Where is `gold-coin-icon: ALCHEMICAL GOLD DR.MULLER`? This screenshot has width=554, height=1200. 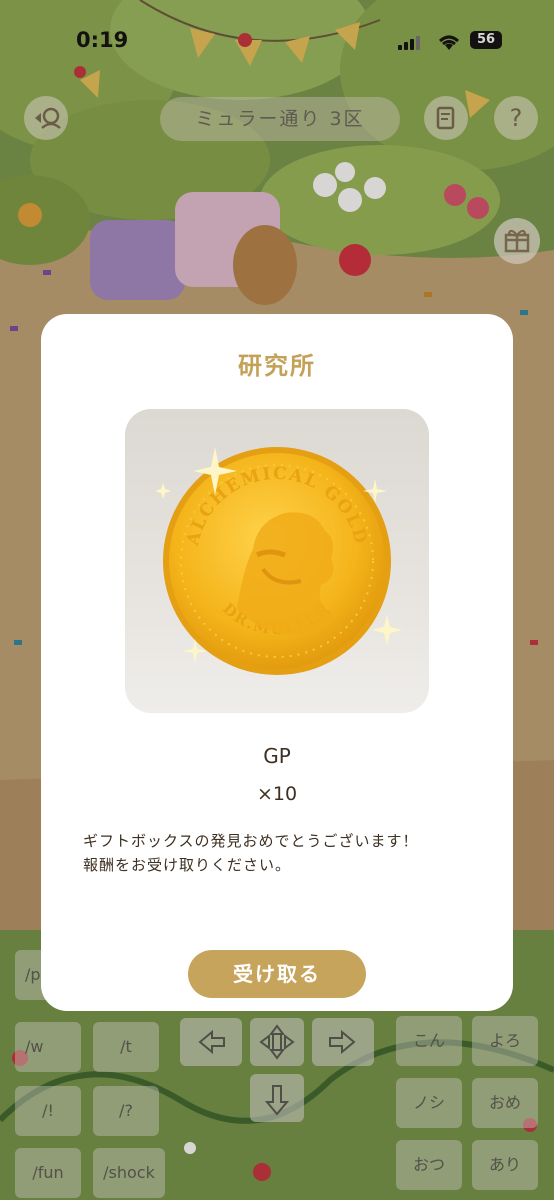
gold-coin-icon: ALCHEMICAL GOLD DR.MULLER is located at coordinates (278, 561).